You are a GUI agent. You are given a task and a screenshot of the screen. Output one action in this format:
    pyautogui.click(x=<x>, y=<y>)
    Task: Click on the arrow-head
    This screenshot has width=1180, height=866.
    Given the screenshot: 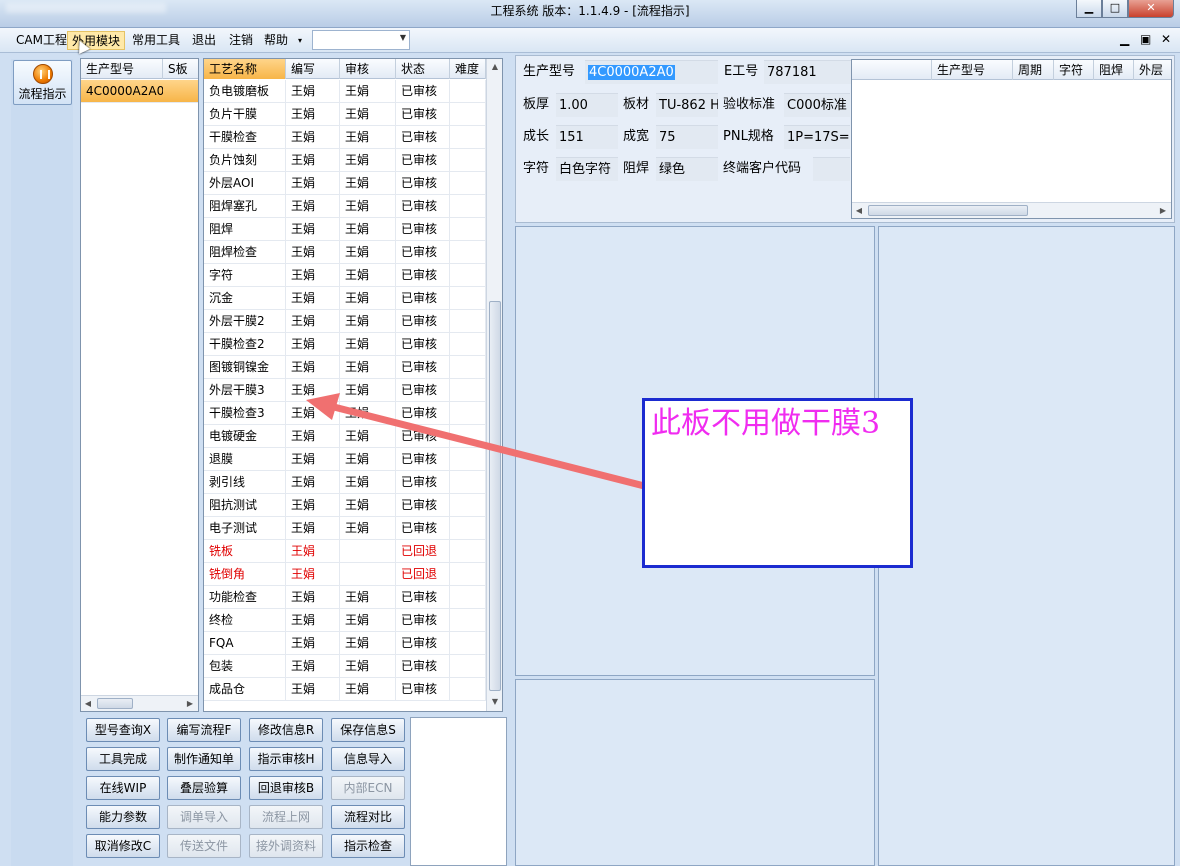 What is the action you would take?
    pyautogui.click(x=323, y=406)
    